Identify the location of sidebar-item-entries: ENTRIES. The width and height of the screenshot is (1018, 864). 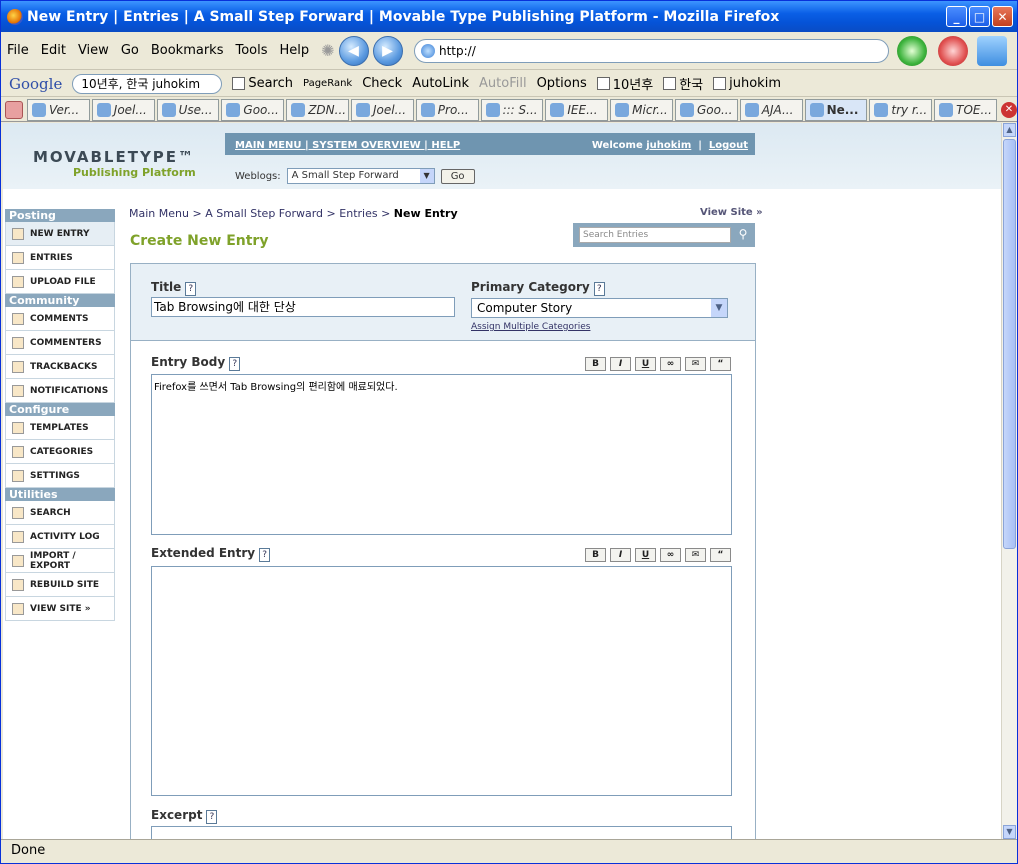
(60, 258).